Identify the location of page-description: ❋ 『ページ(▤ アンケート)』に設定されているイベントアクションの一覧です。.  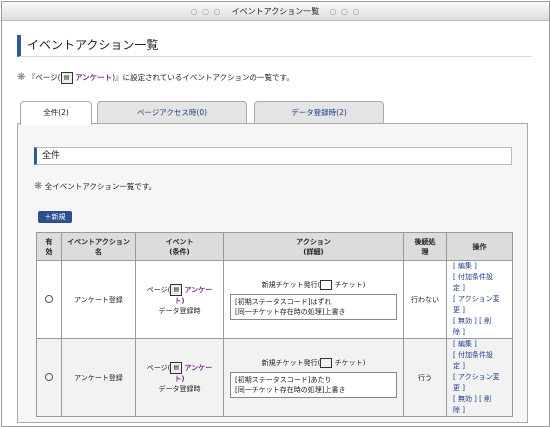
(155, 78).